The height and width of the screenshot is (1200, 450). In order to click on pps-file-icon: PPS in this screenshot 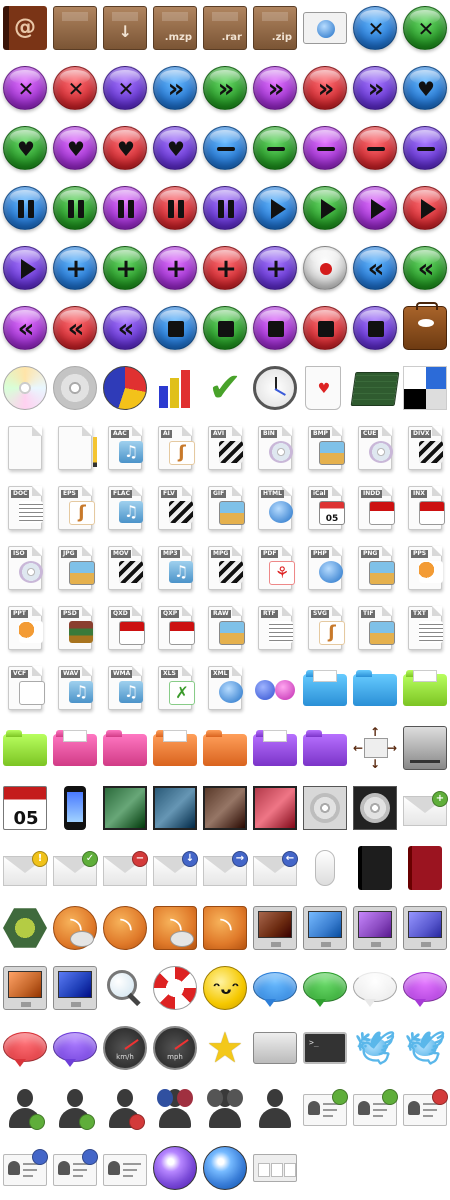, I will do `click(425, 568)`.